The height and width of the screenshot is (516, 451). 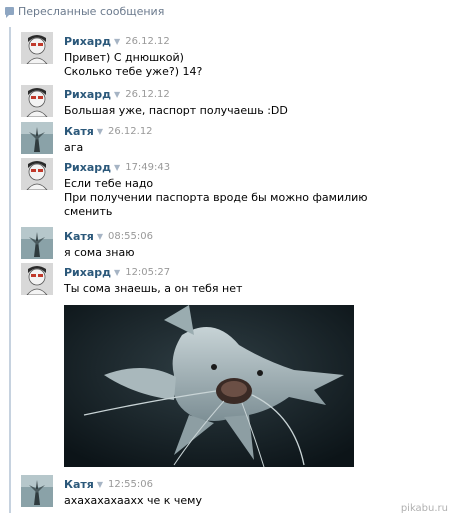 I want to click on message-text: Большая уже, паспорт получаешь :DD, so click(x=176, y=110).